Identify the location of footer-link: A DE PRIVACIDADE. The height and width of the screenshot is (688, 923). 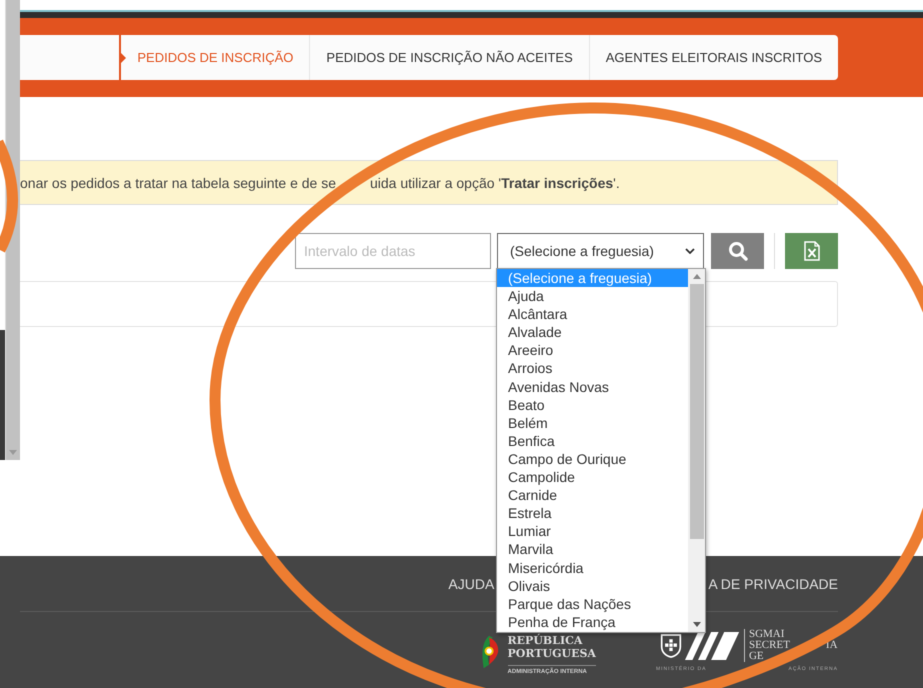
(773, 584).